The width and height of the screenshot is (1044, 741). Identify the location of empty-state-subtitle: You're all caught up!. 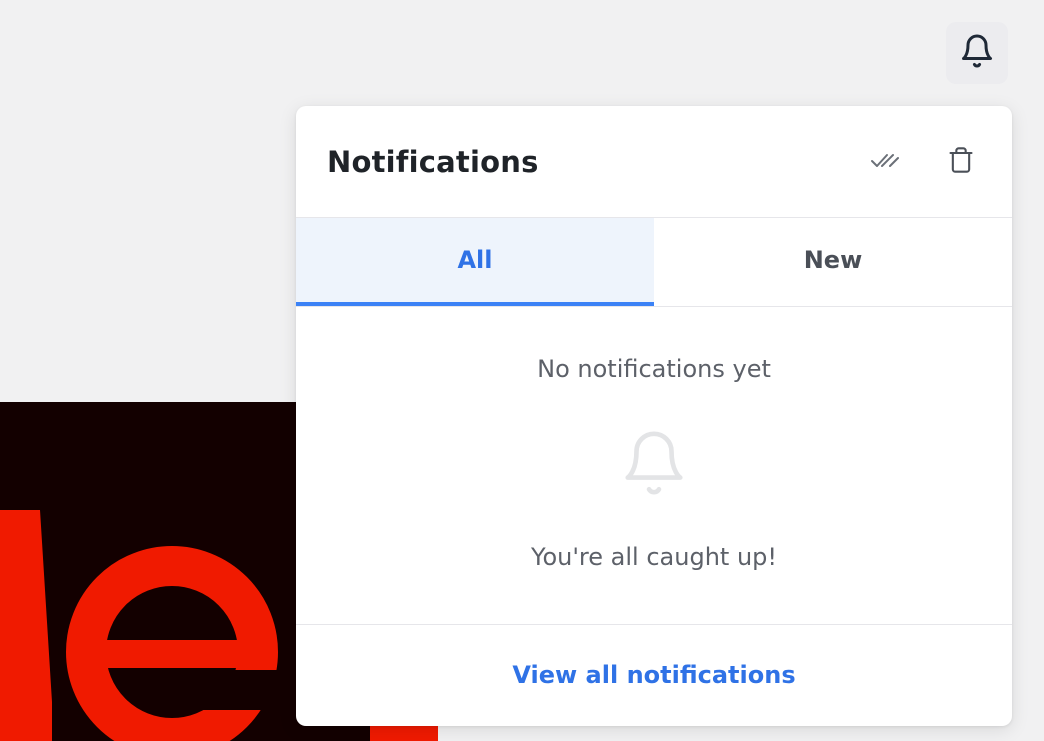
(654, 557).